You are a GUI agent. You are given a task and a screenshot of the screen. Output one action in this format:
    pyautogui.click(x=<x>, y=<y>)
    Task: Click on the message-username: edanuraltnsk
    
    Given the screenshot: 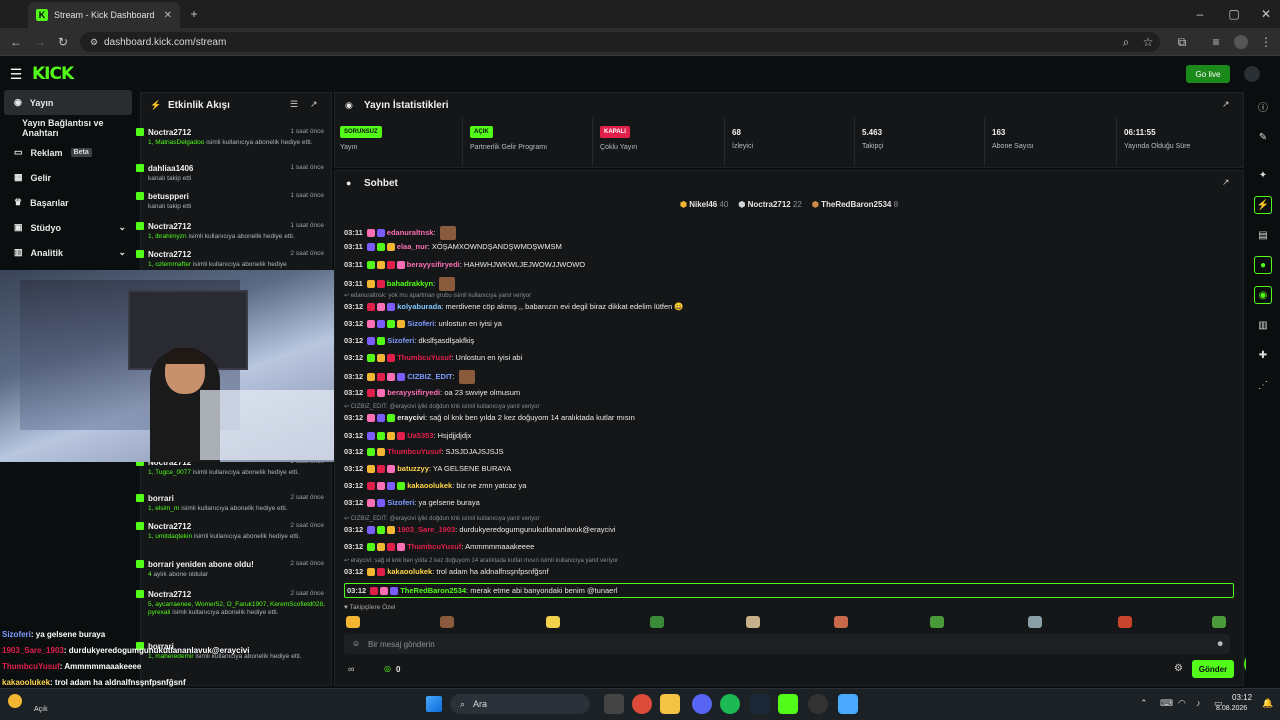 What is the action you would take?
    pyautogui.click(x=410, y=232)
    